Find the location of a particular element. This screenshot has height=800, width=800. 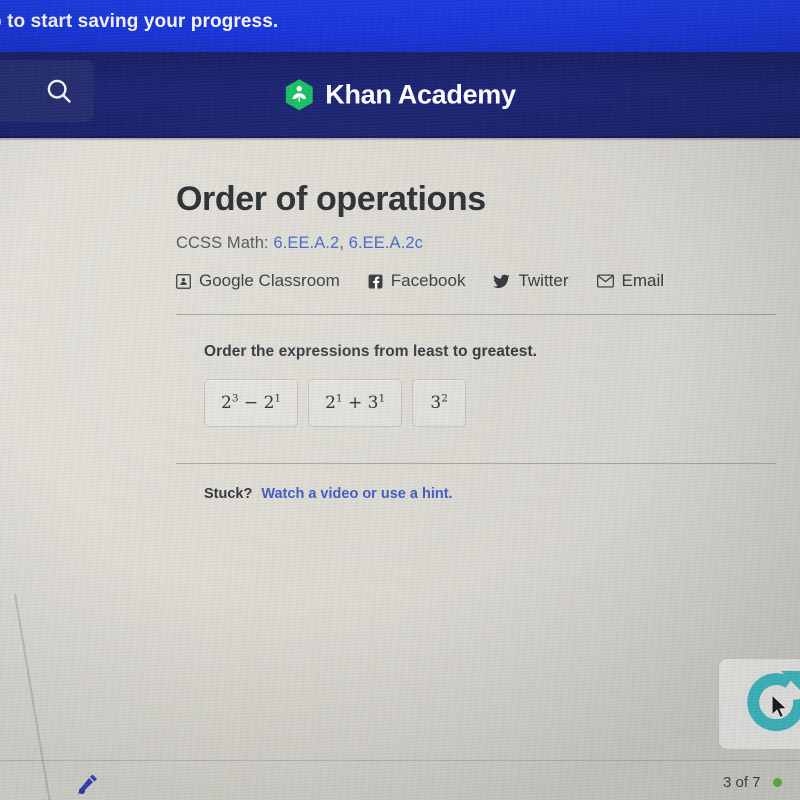

site-header: Khan Academy is located at coordinates (400, 95).